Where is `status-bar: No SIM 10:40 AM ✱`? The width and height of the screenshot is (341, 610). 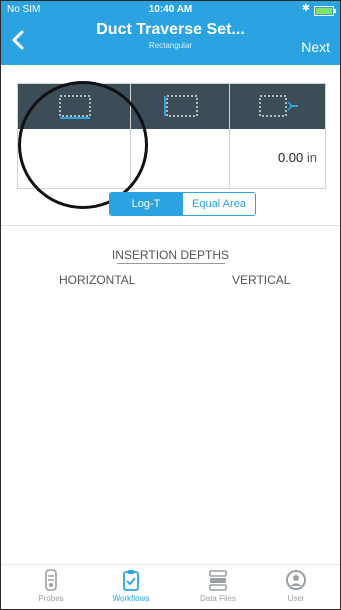
status-bar: No SIM 10:40 AM ✱ is located at coordinates (170, 10).